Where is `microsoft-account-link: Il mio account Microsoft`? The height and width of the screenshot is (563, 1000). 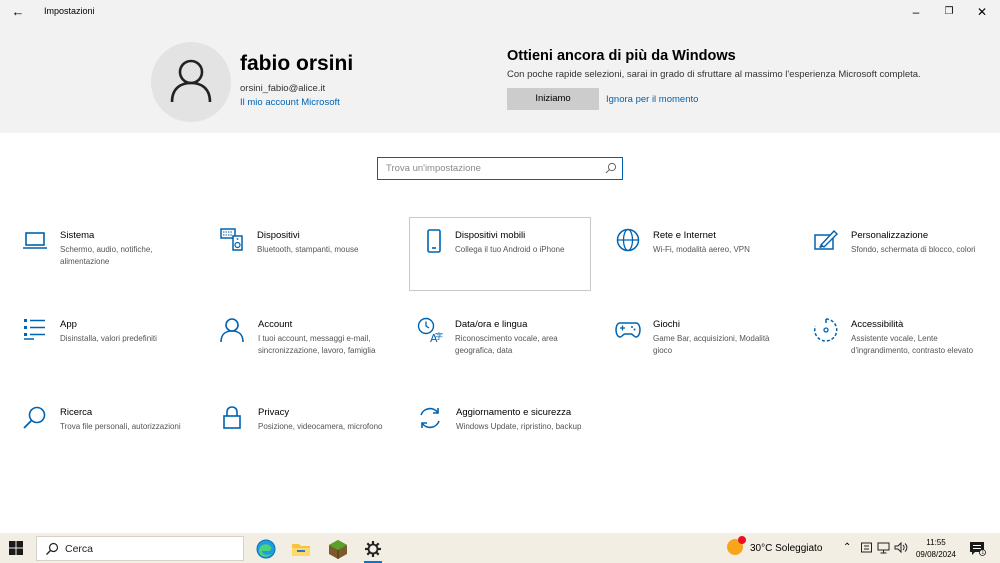 microsoft-account-link: Il mio account Microsoft is located at coordinates (290, 102).